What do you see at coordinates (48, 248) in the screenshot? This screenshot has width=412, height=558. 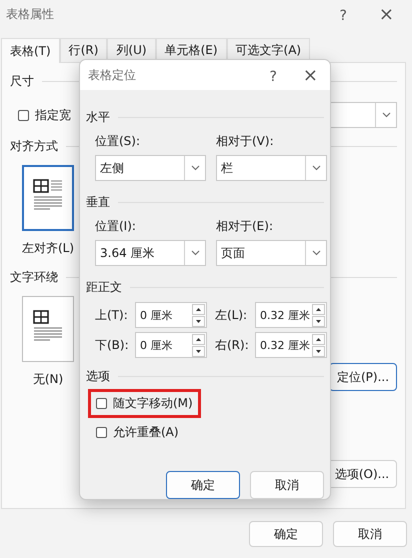 I see `option-label: 左对齐(L)` at bounding box center [48, 248].